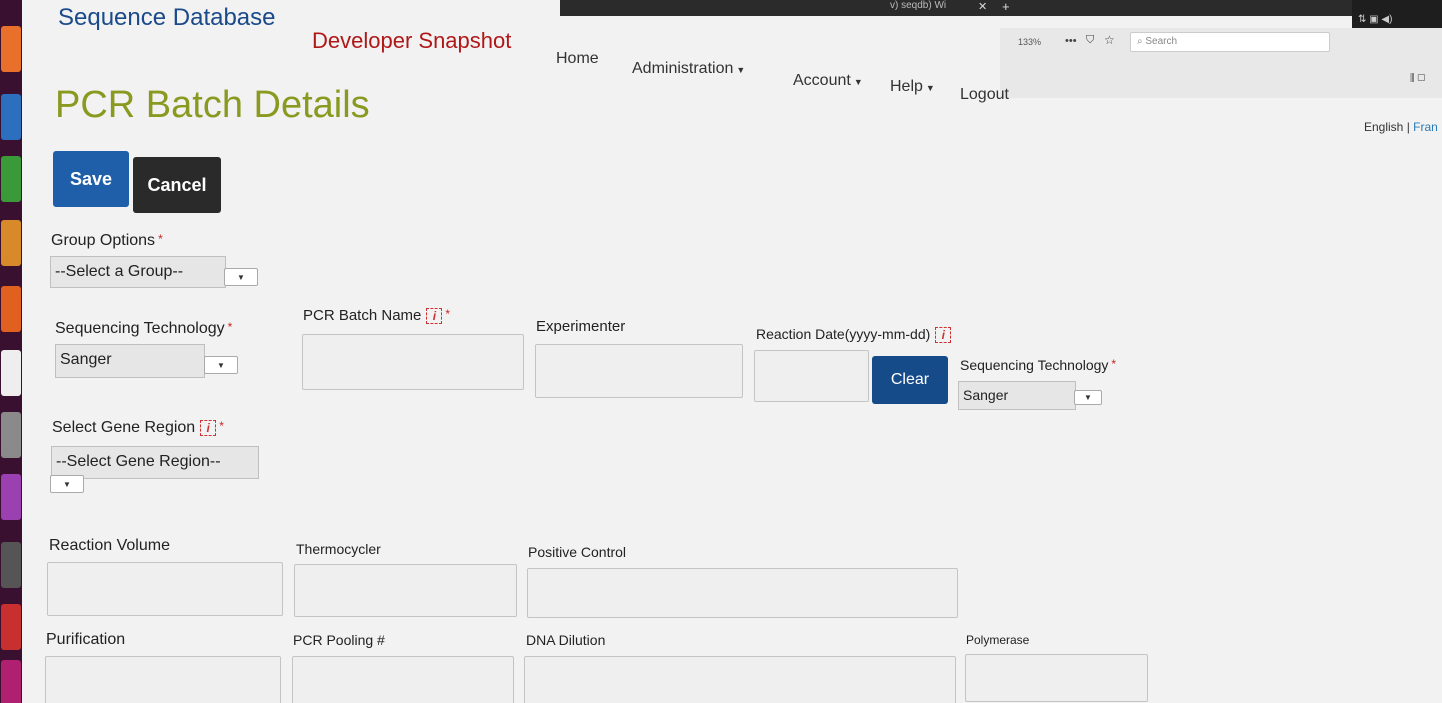 This screenshot has width=1442, height=703. What do you see at coordinates (167, 18) in the screenshot?
I see `brand-title: Sequence Database` at bounding box center [167, 18].